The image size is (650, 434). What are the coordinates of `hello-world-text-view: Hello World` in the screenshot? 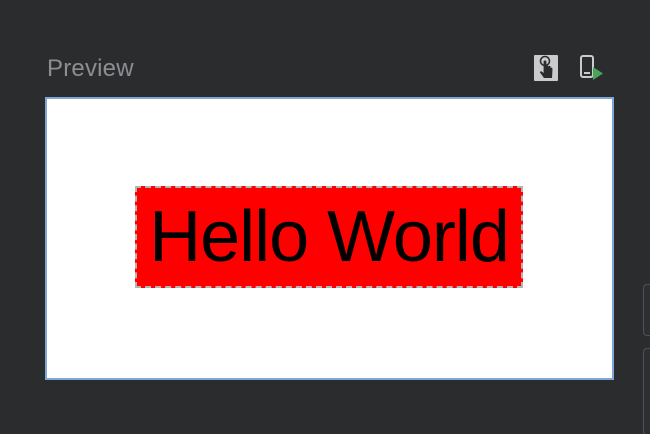 It's located at (329, 237).